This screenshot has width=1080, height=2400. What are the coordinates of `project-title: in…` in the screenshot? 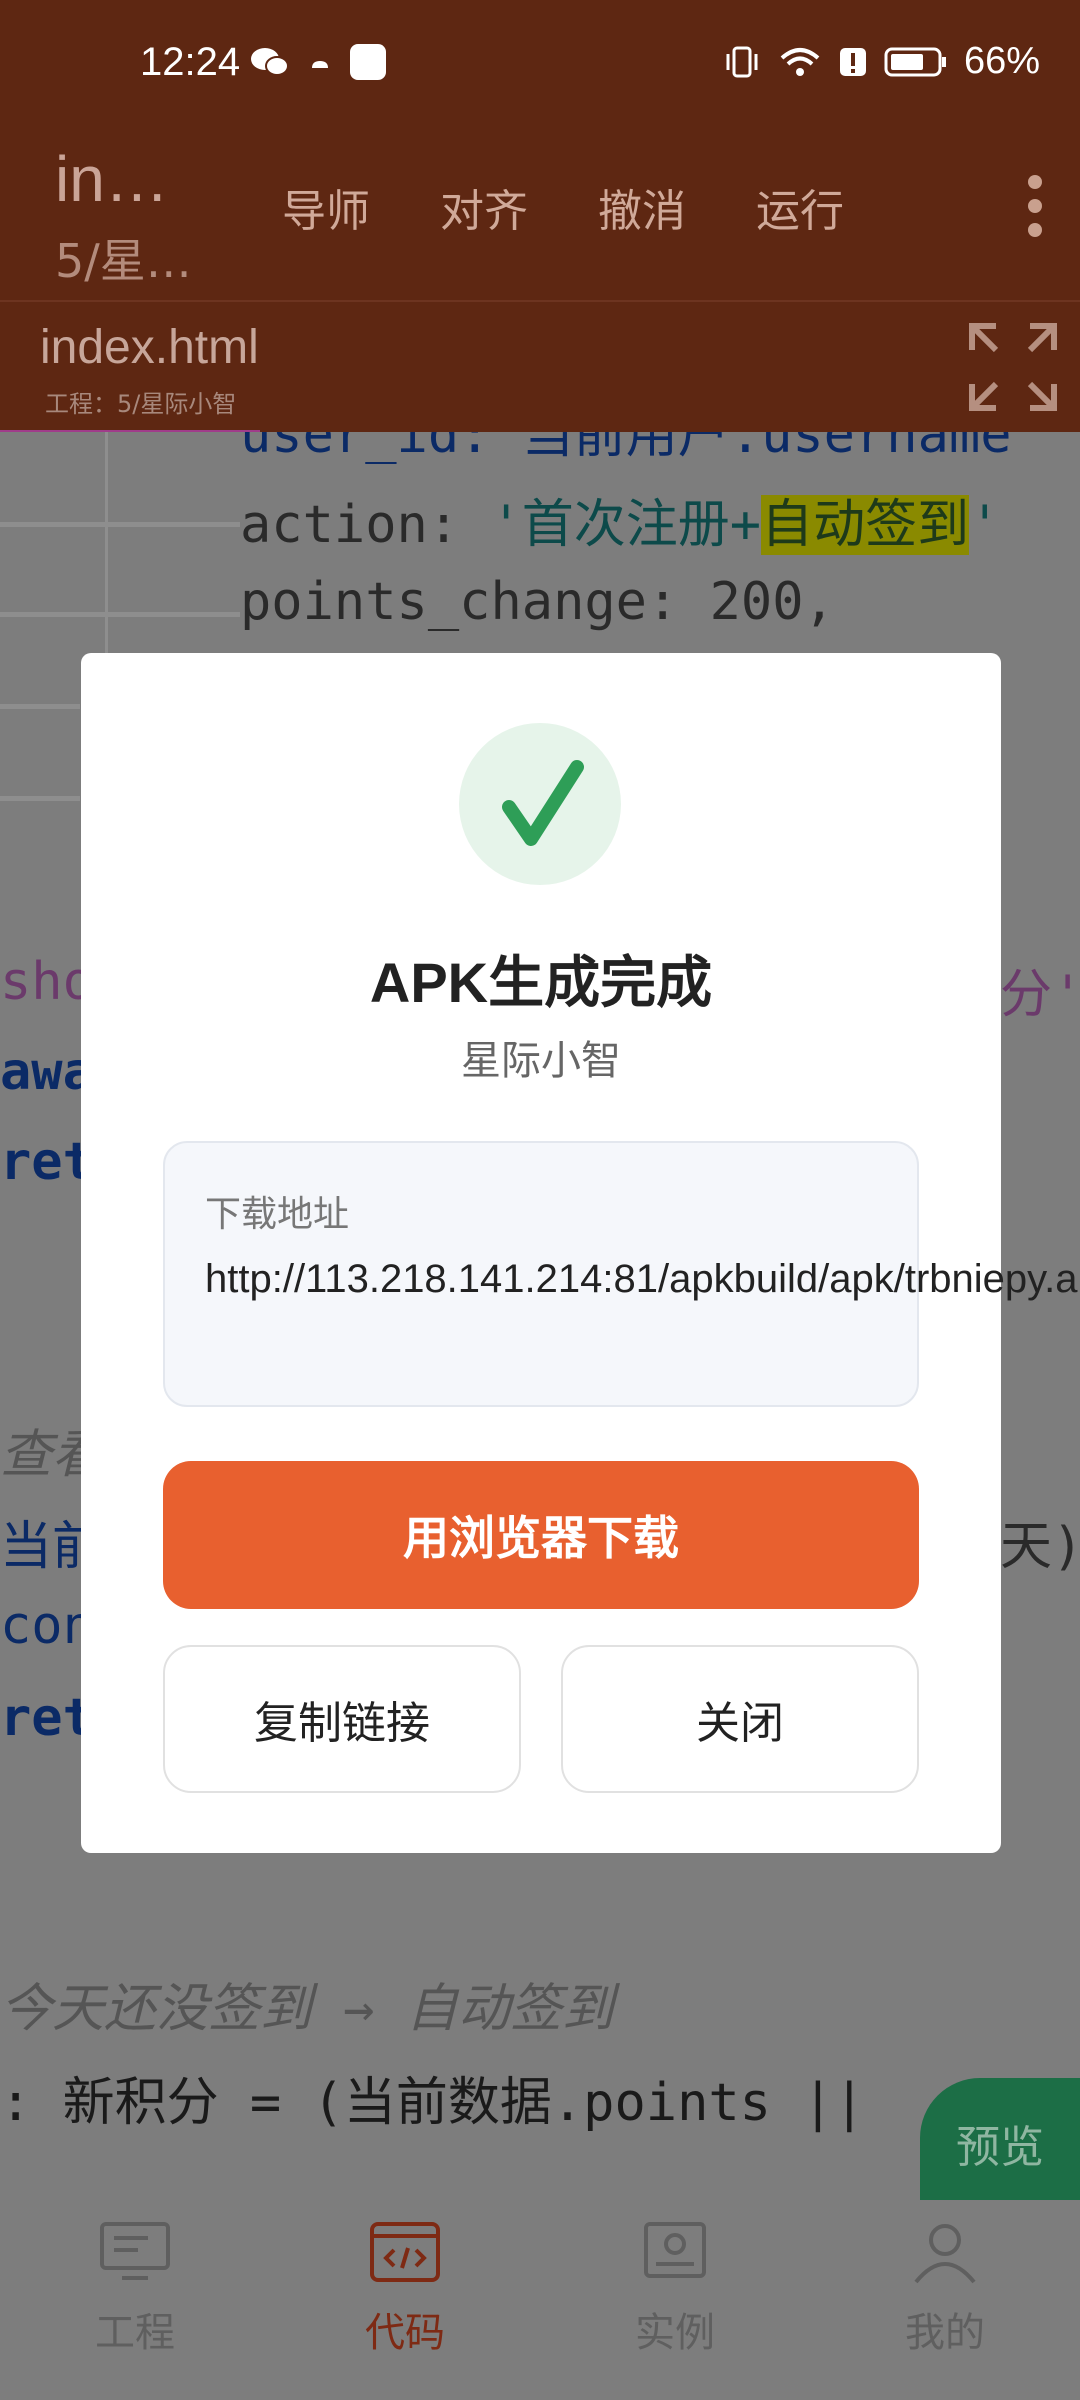 It's located at (112, 179).